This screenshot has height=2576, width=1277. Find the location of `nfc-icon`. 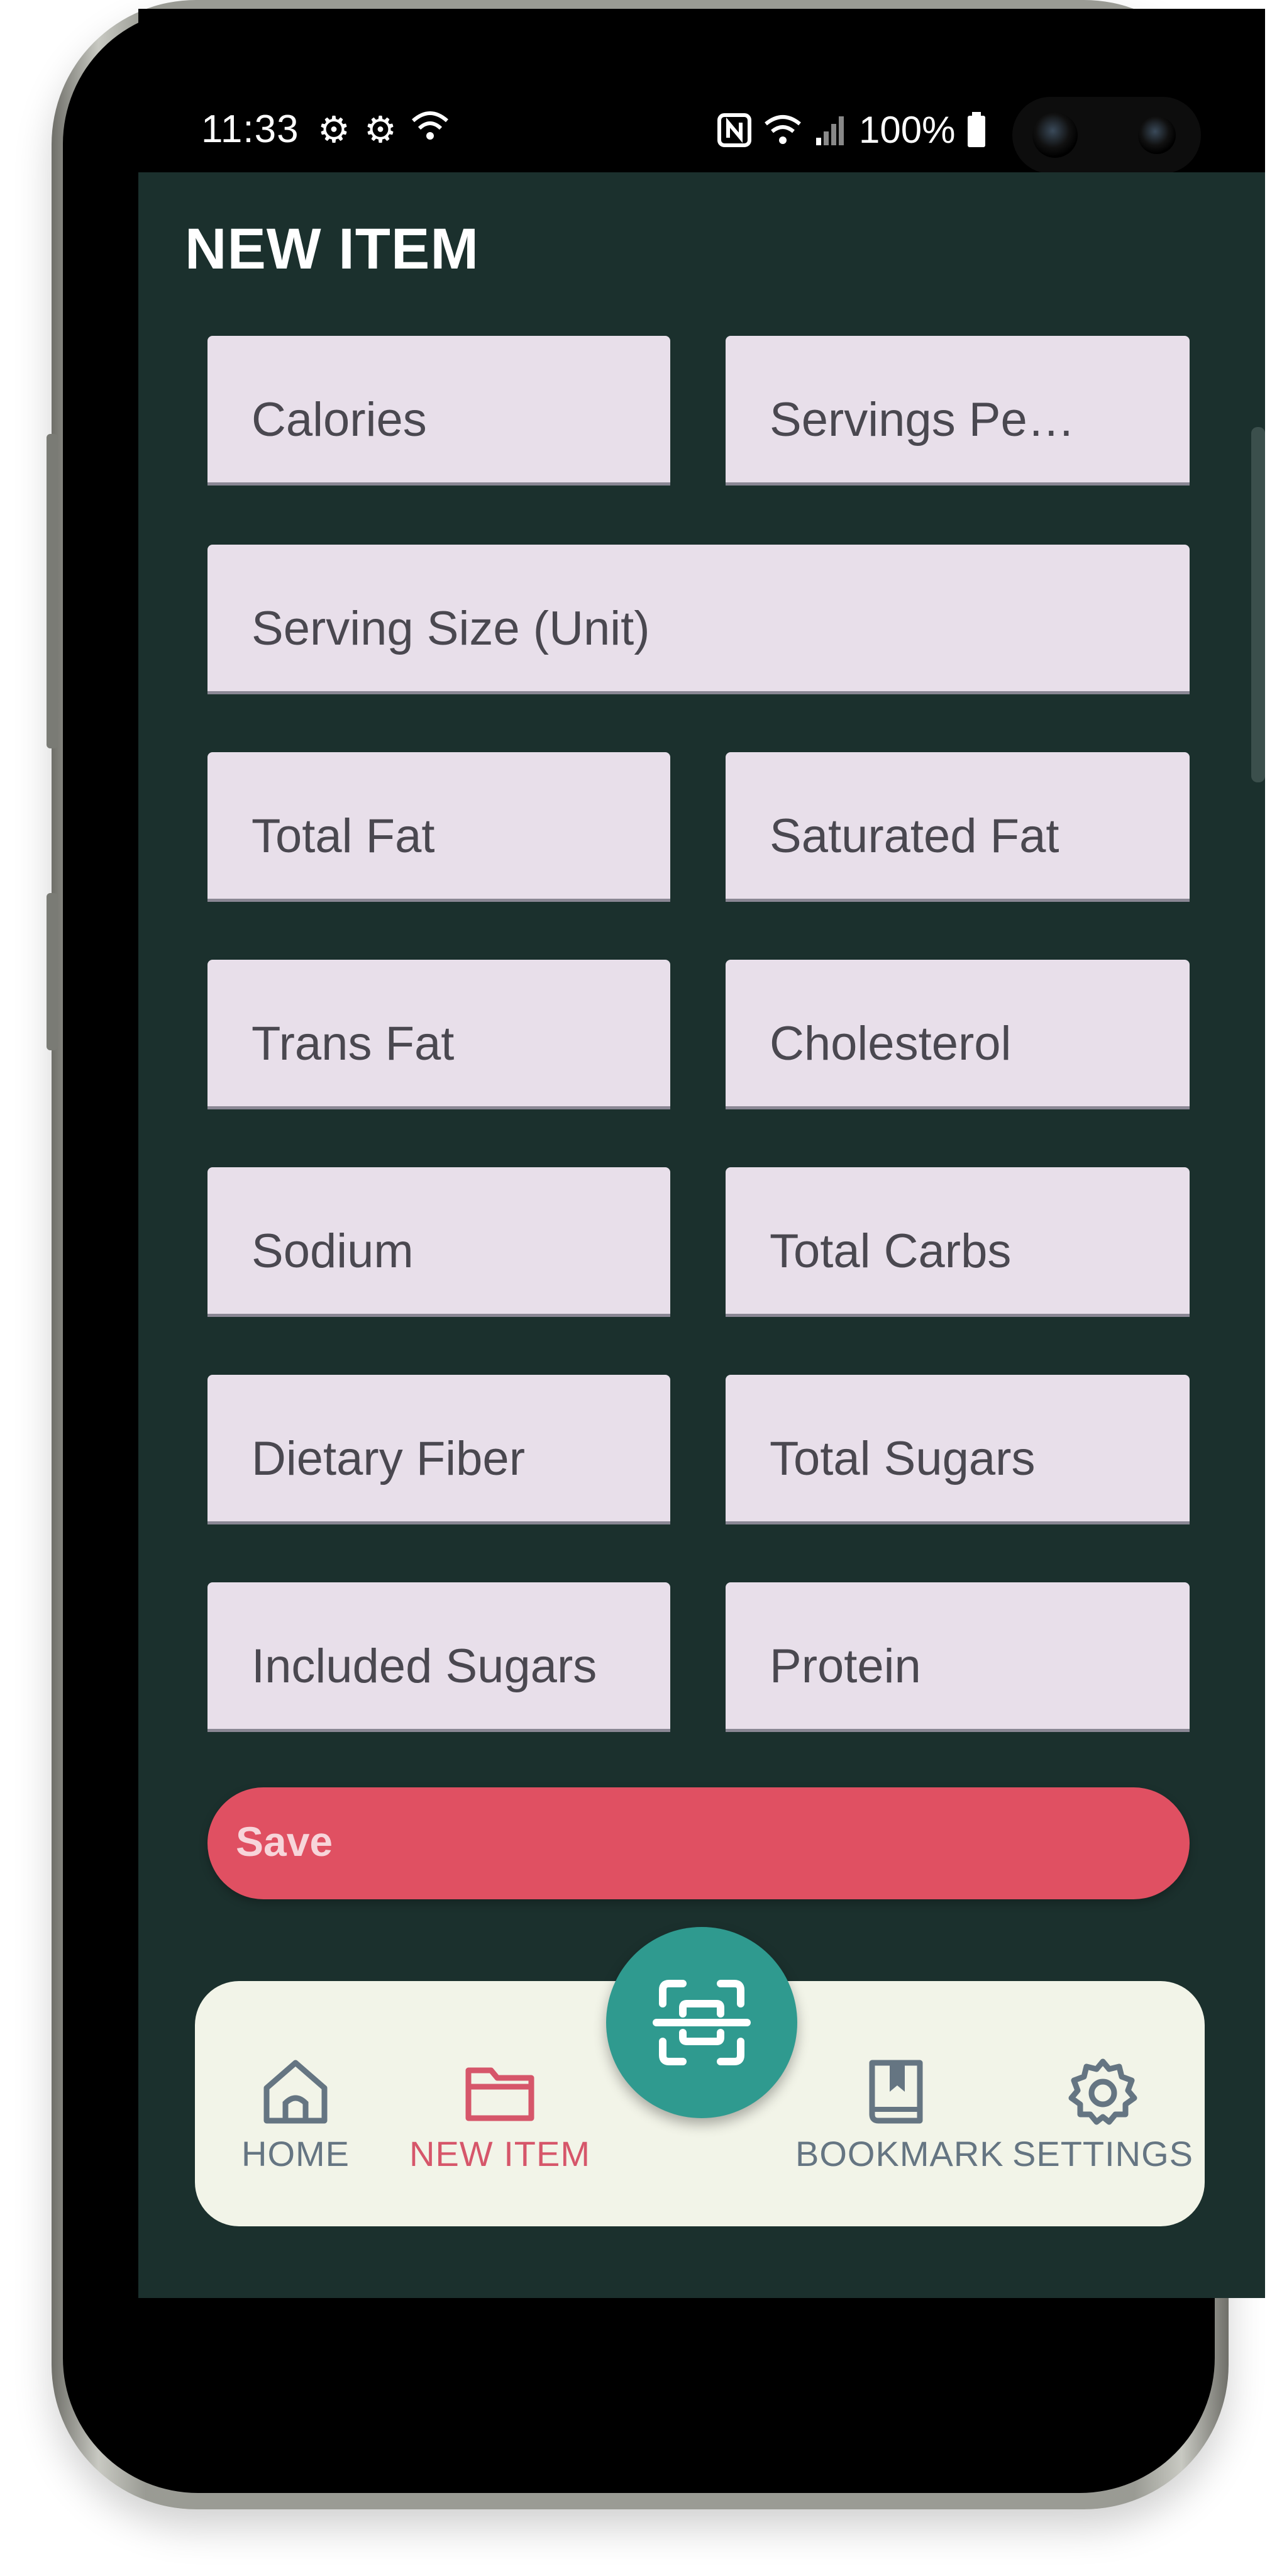

nfc-icon is located at coordinates (734, 130).